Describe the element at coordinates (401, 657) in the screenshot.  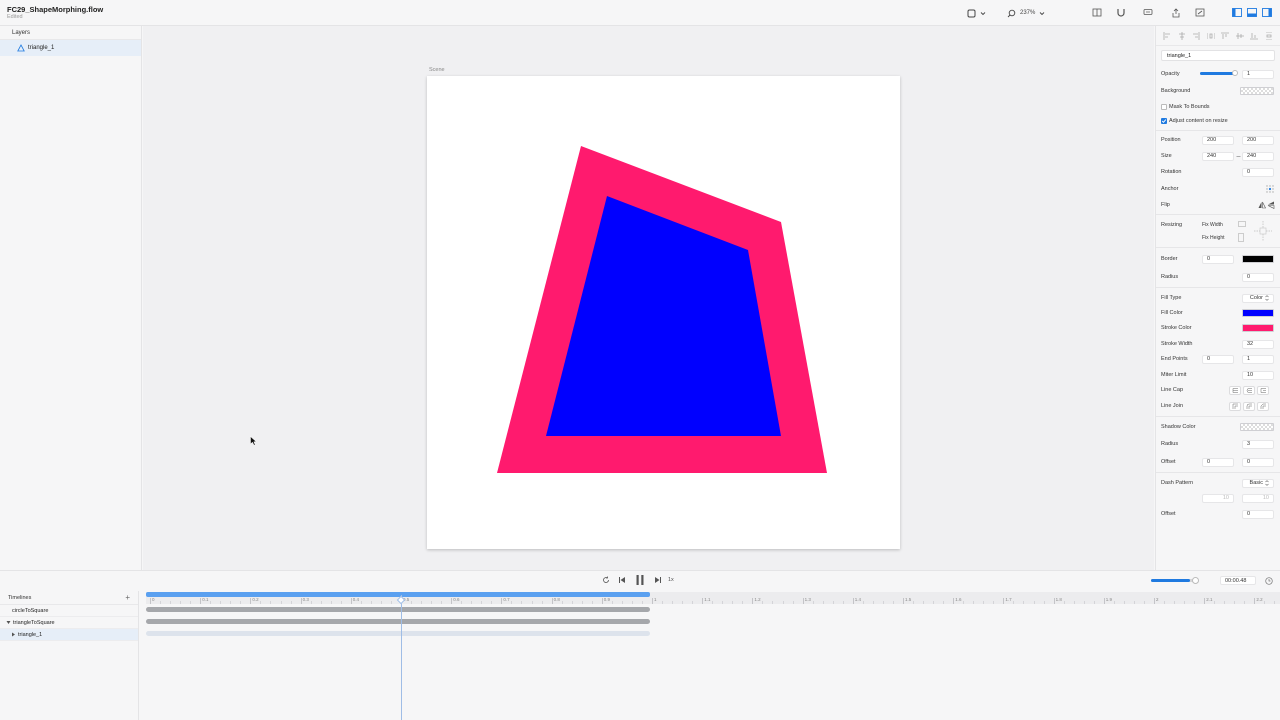
I see `playhead` at that location.